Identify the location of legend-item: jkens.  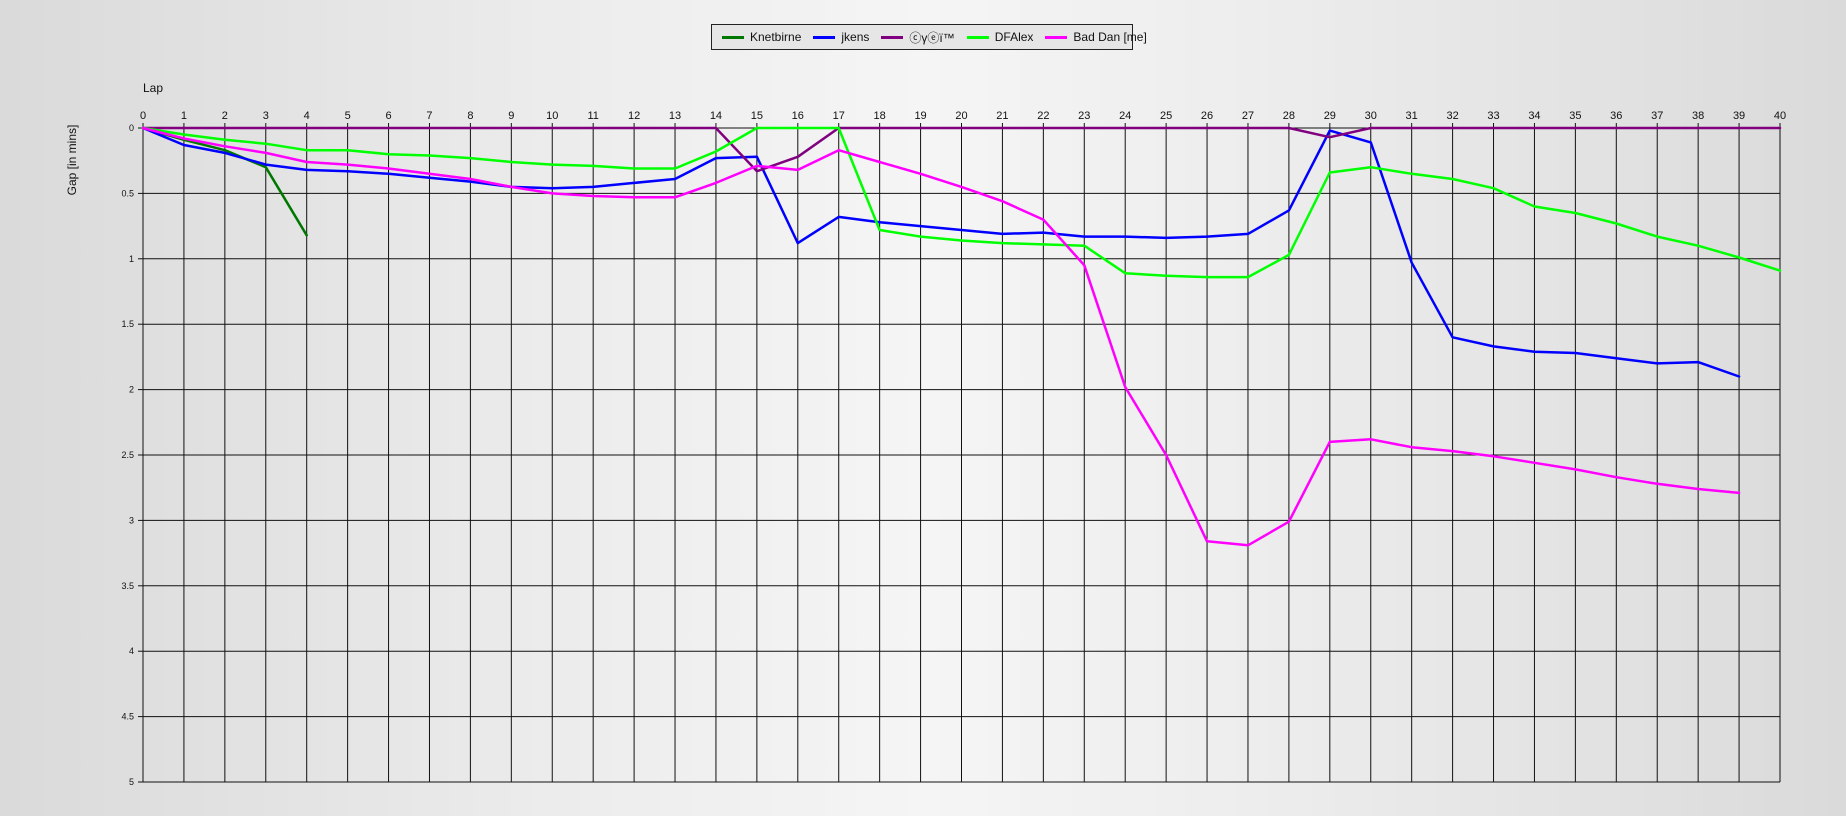
(841, 37).